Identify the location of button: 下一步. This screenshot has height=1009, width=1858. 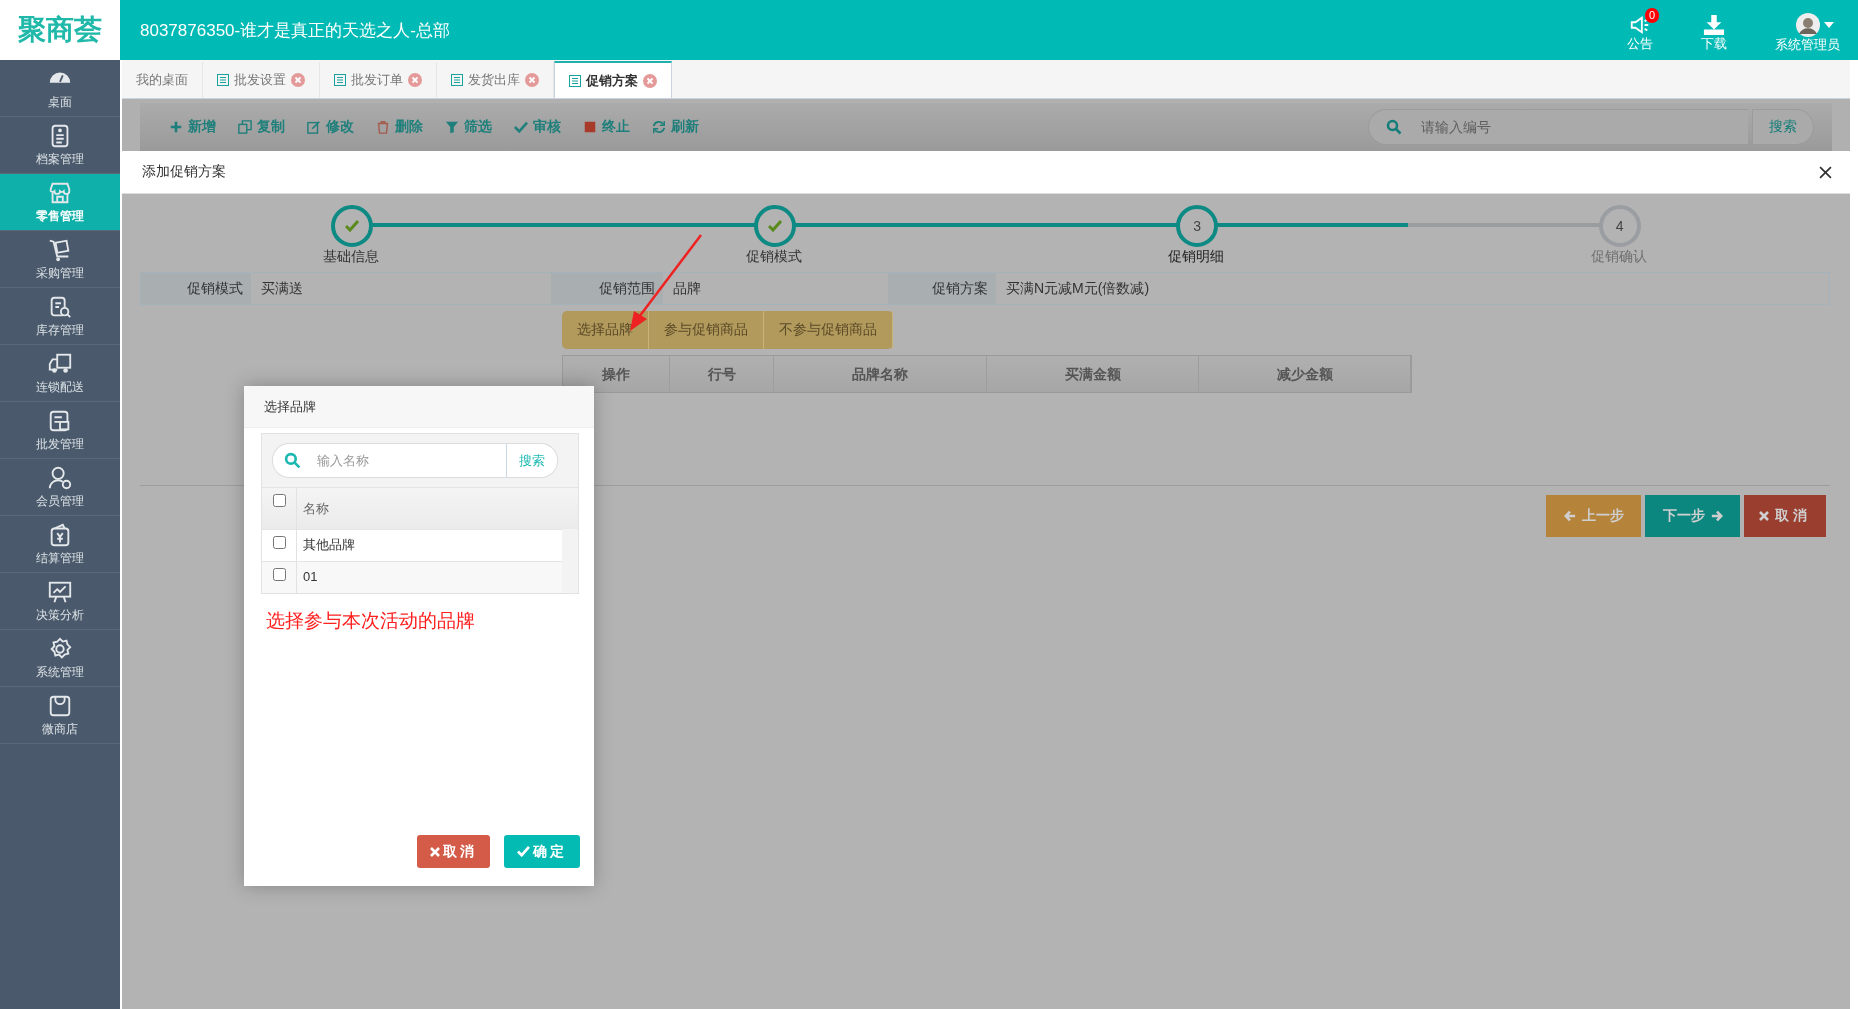
(1692, 516).